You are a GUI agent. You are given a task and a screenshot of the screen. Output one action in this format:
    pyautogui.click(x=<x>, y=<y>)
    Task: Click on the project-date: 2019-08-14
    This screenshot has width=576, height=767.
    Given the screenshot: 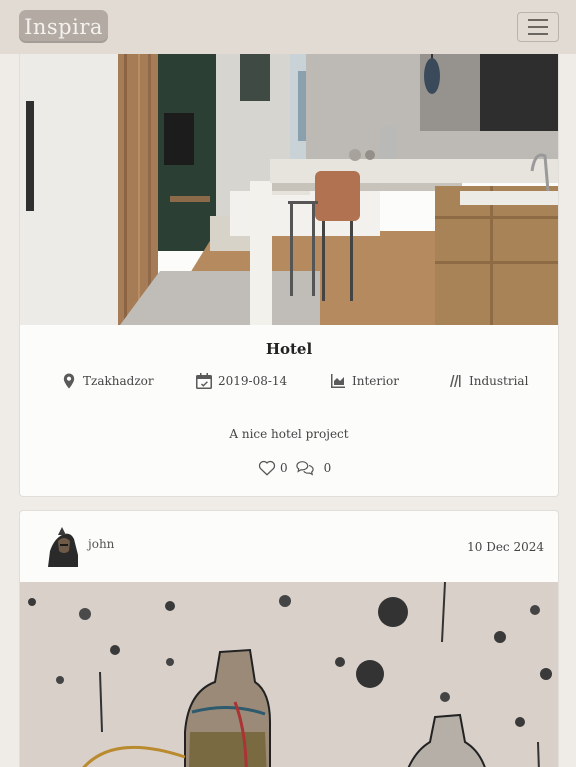 What is the action you would take?
    pyautogui.click(x=241, y=381)
    